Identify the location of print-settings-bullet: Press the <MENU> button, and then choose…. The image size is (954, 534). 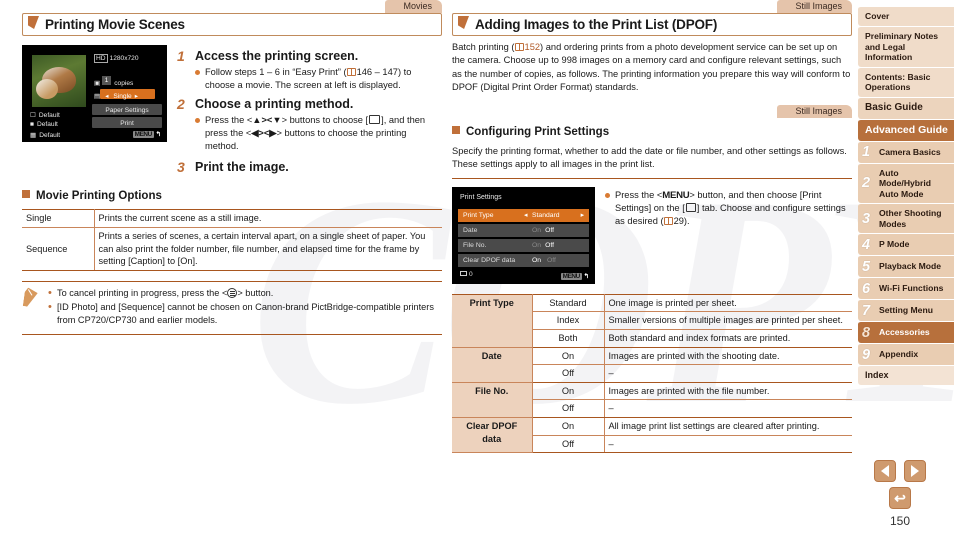
(728, 209).